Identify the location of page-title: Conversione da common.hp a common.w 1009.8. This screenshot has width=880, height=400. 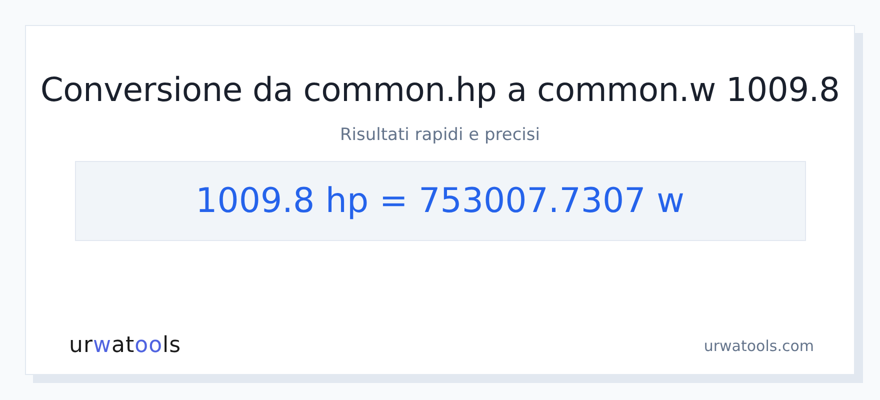
(440, 89).